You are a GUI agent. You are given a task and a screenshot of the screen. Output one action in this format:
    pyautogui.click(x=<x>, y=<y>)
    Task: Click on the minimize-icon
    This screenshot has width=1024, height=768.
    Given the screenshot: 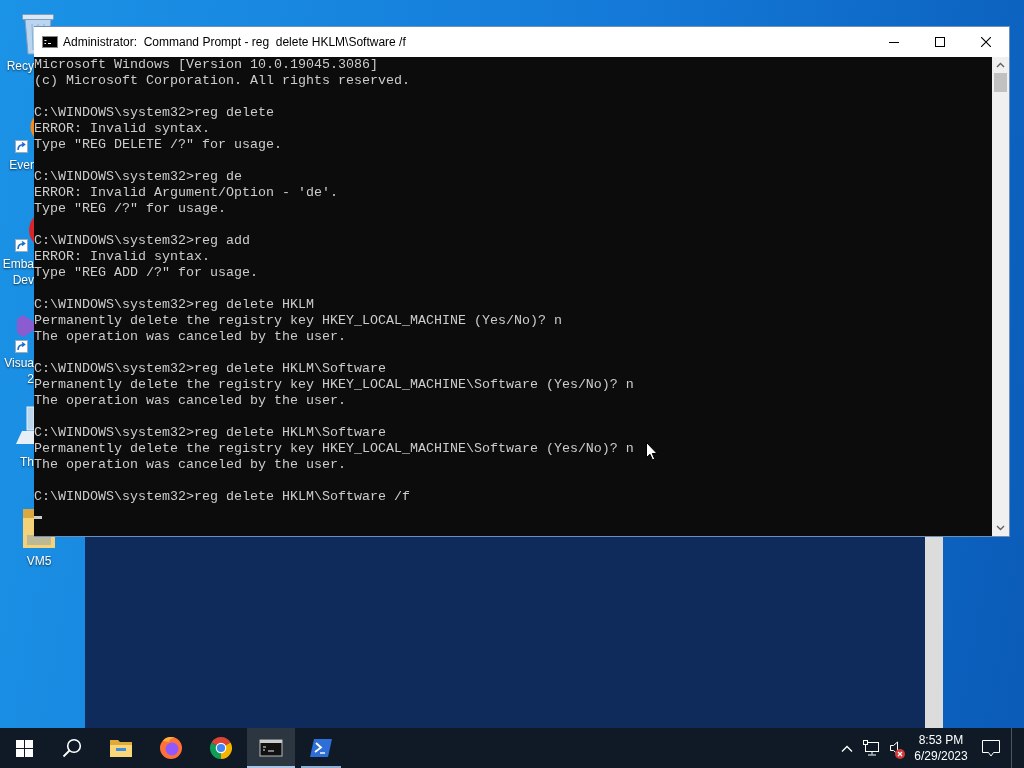 What is the action you would take?
    pyautogui.click(x=894, y=42)
    